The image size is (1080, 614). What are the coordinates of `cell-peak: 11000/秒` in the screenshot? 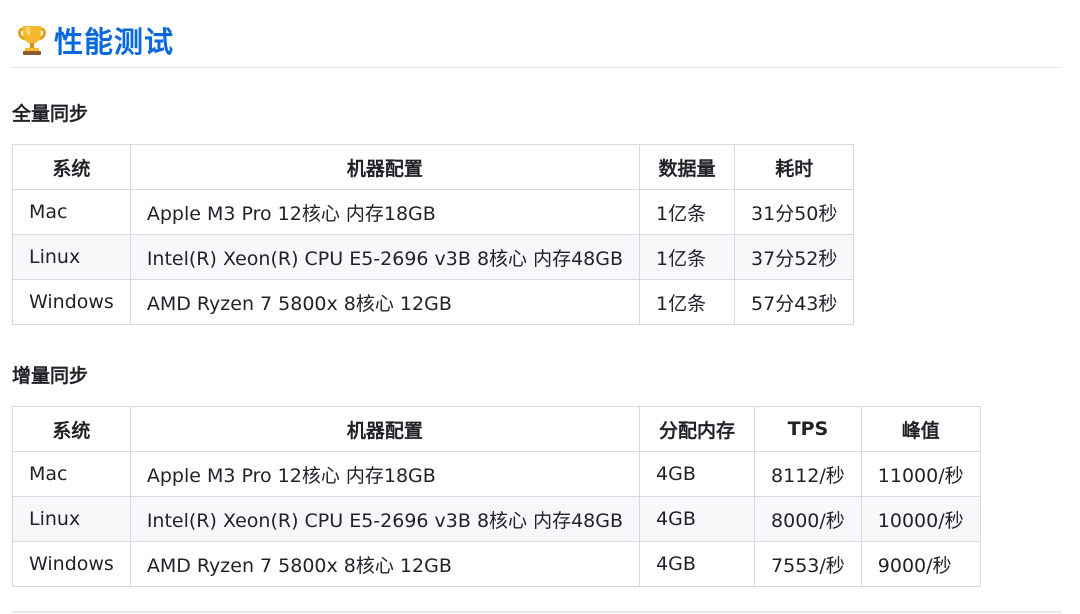 It's located at (920, 474).